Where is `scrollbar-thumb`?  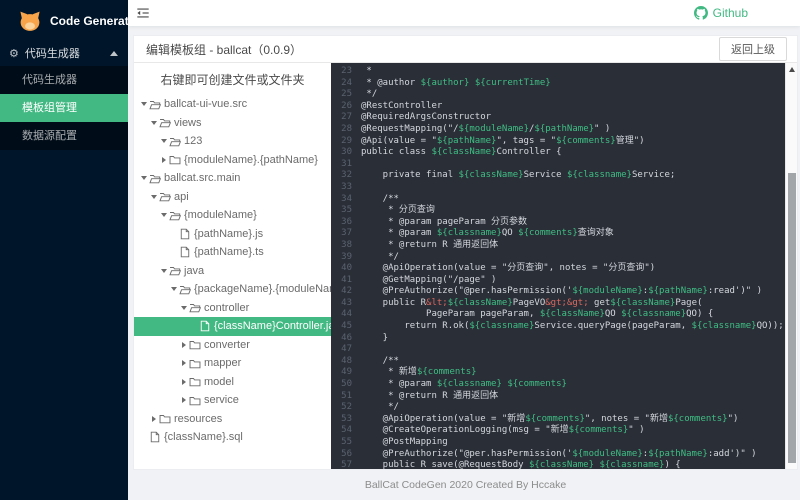 scrollbar-thumb is located at coordinates (791, 318).